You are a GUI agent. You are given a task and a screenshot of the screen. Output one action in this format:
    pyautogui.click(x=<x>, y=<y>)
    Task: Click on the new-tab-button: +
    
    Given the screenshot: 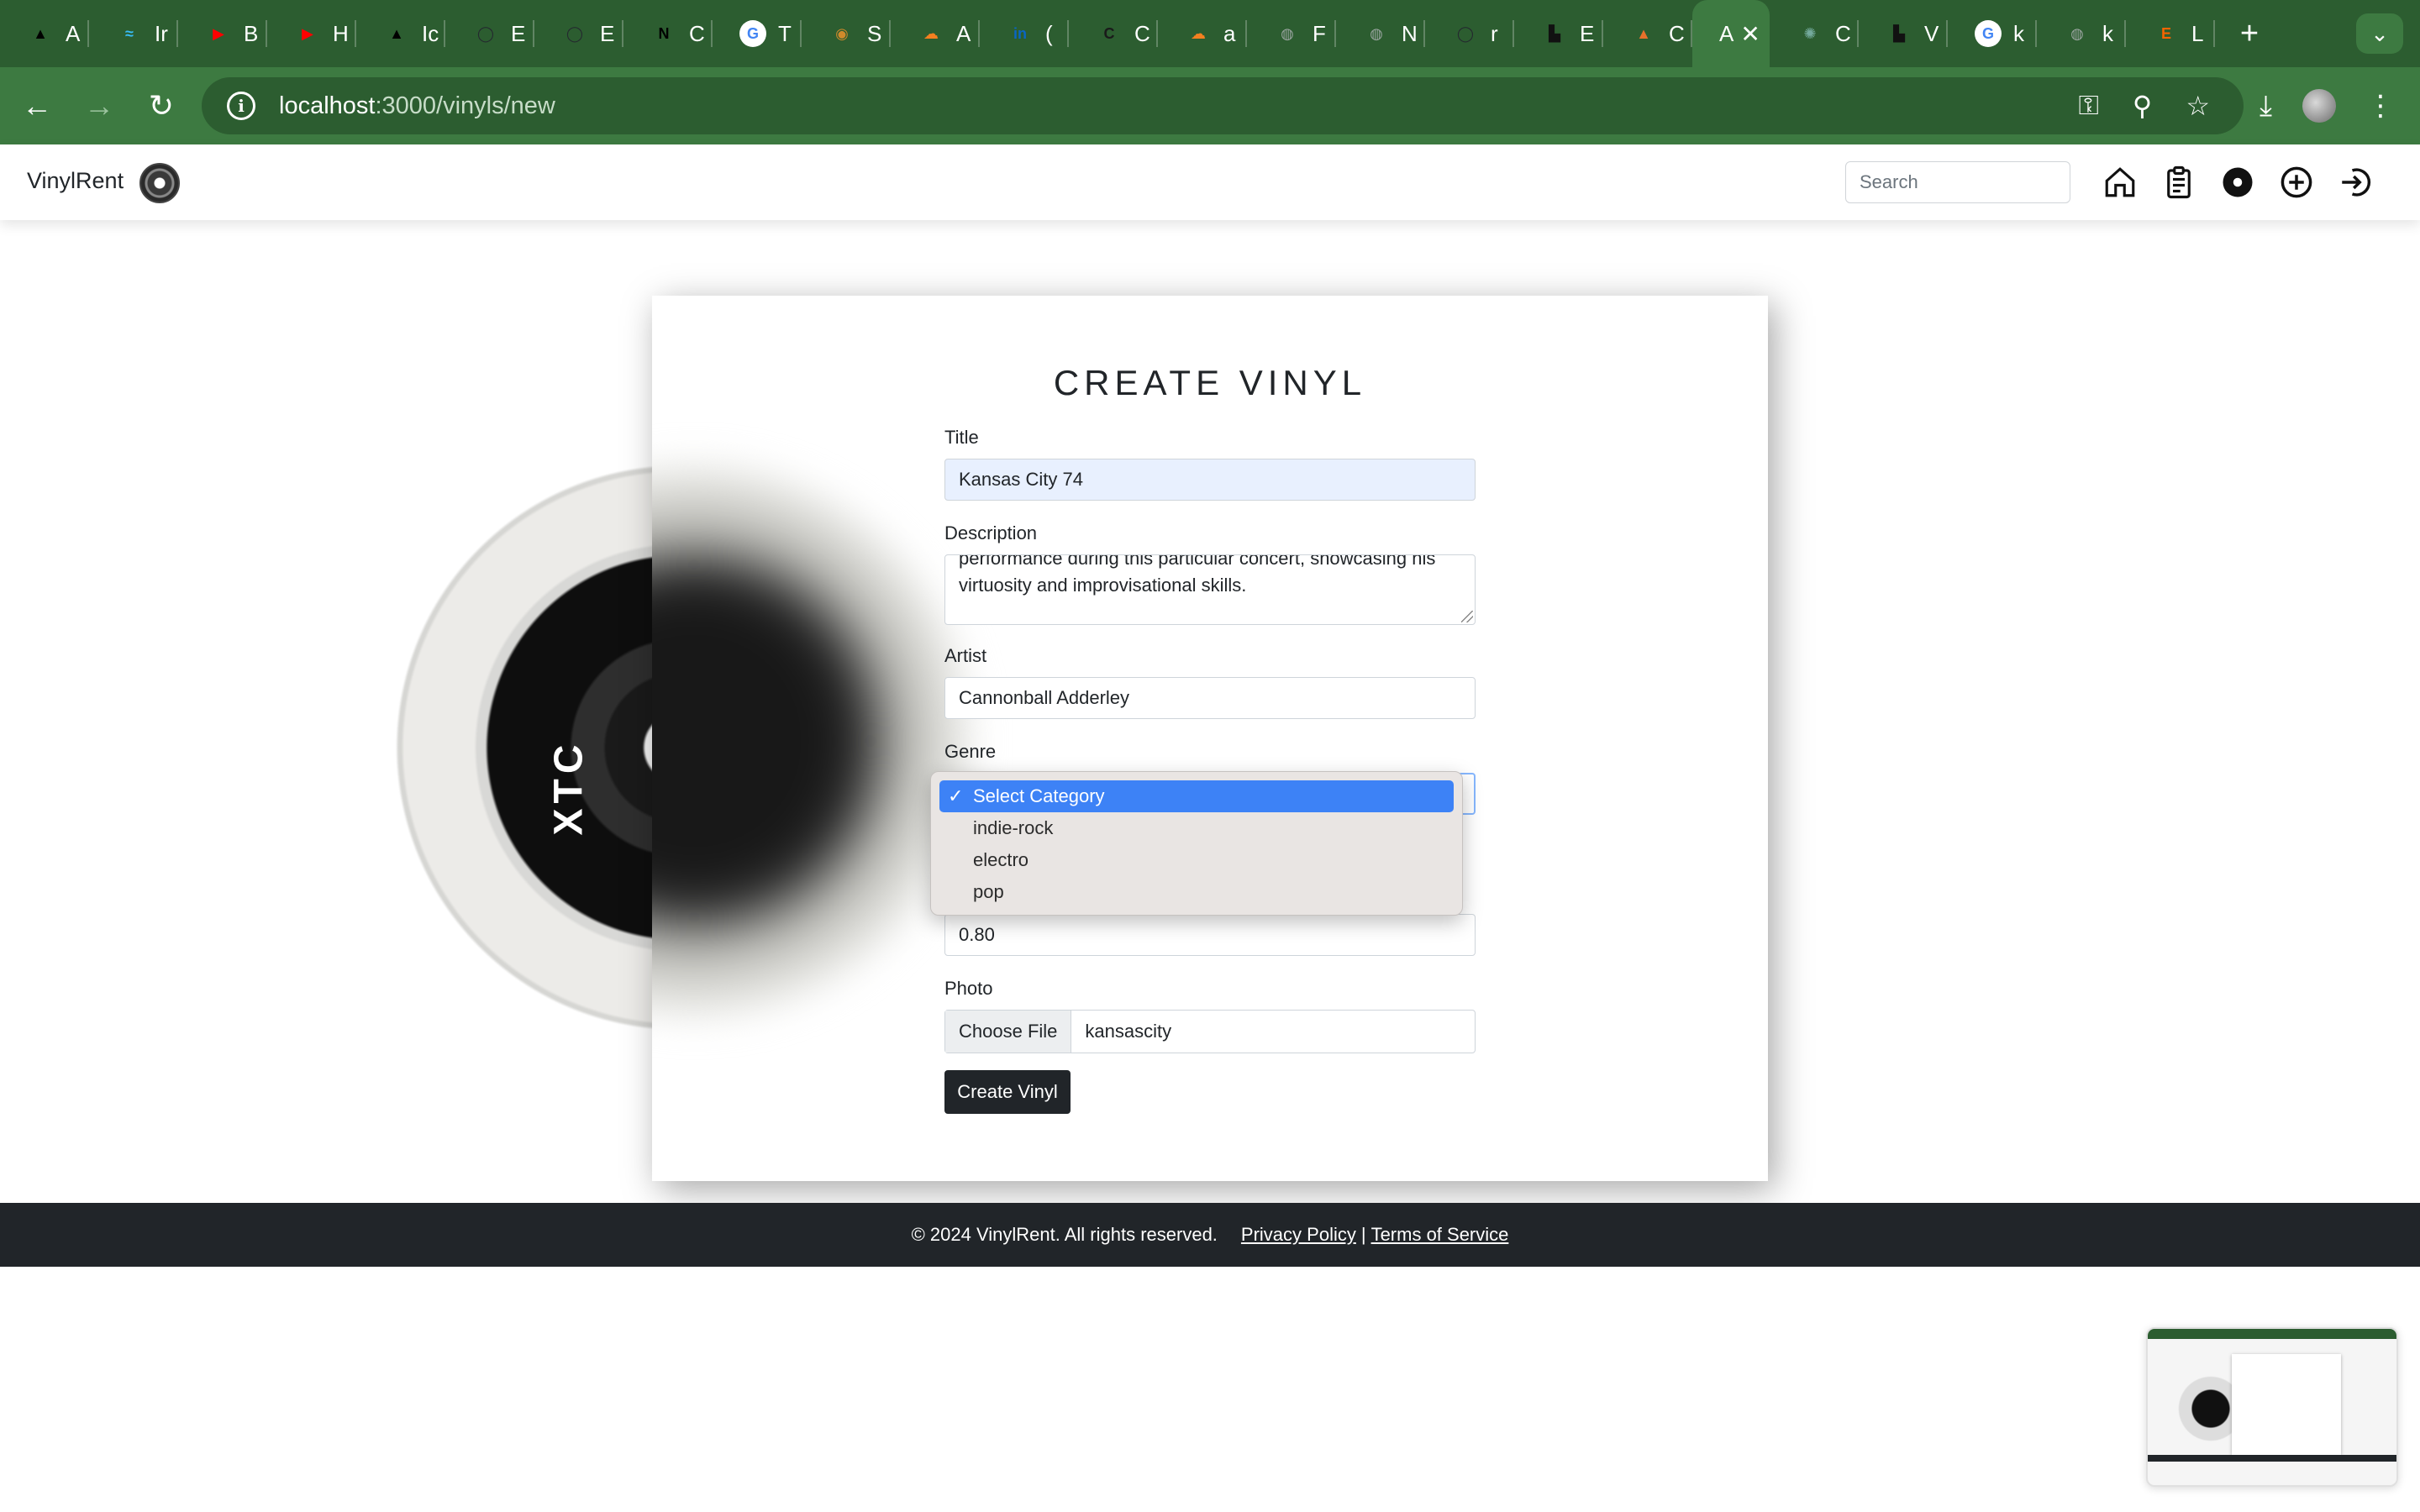 What is the action you would take?
    pyautogui.click(x=2249, y=34)
    